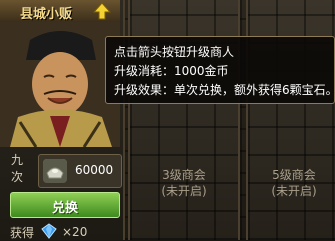 Image resolution: width=335 pixels, height=241 pixels. Describe the element at coordinates (102, 11) in the screenshot. I see `up-arrow-icon` at that location.